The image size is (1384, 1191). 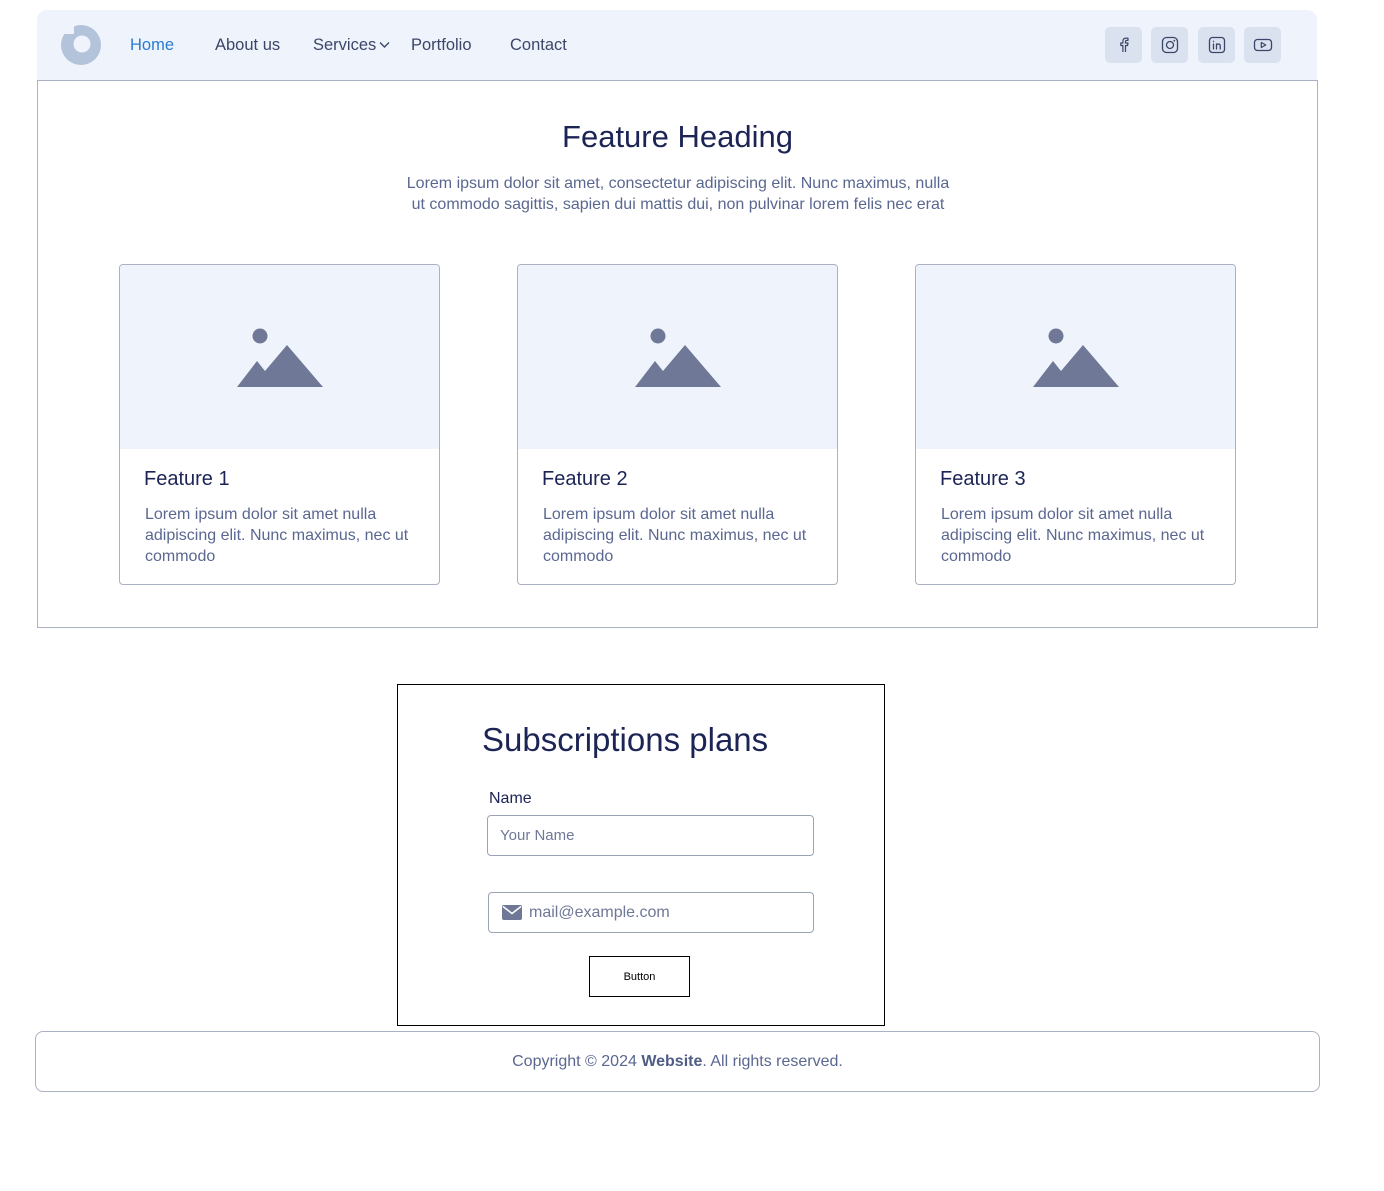 I want to click on email-field, so click(x=651, y=912).